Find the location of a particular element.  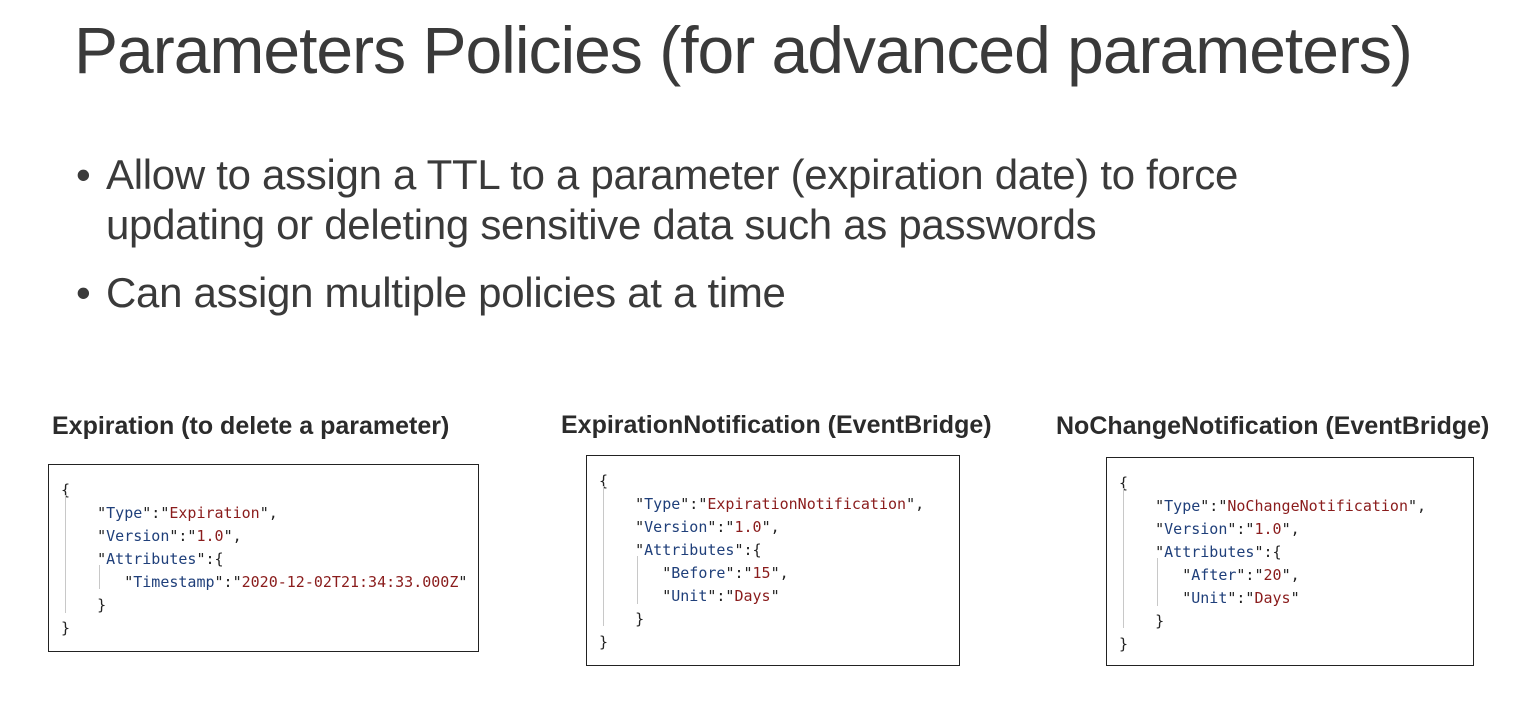

bullet-item: • Can assign multiple policies at a time is located at coordinates (724, 293).